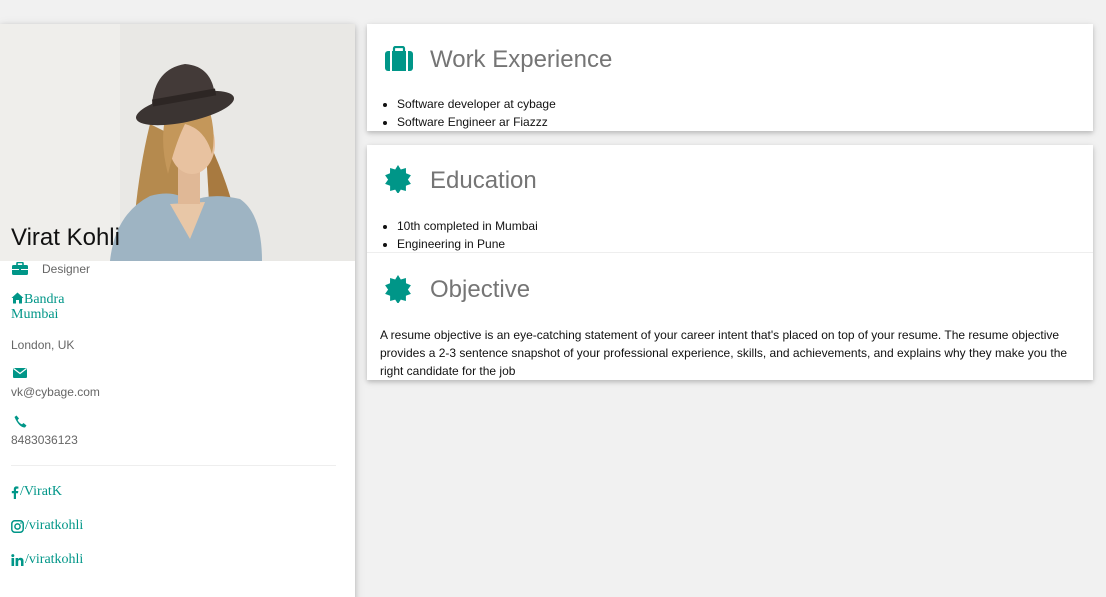 This screenshot has height=597, width=1106. What do you see at coordinates (44, 440) in the screenshot?
I see `phone-number: 8483036123` at bounding box center [44, 440].